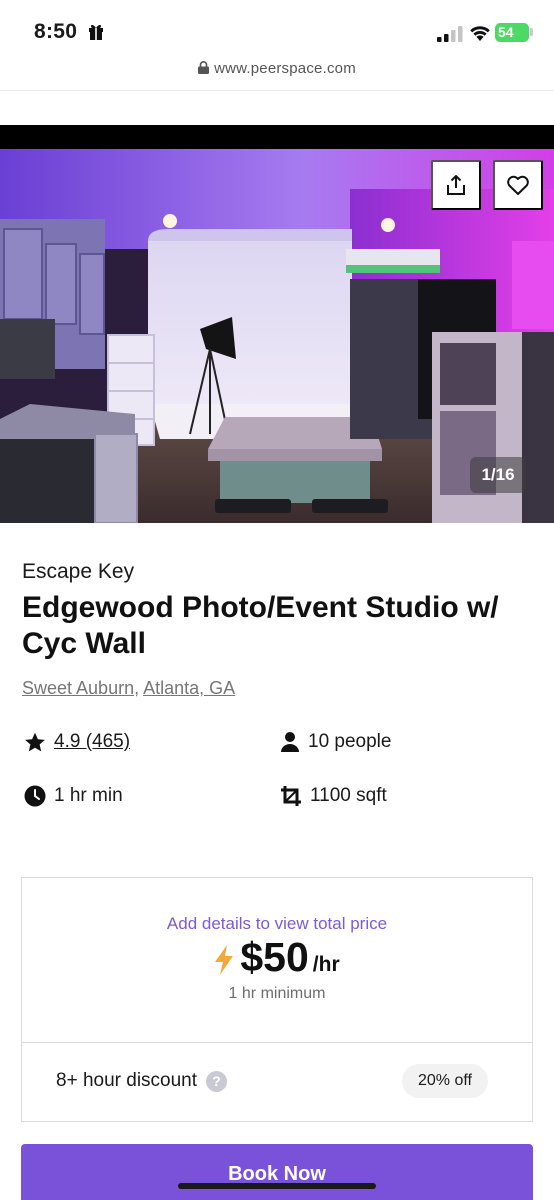  I want to click on help-icon: ?, so click(217, 1081).